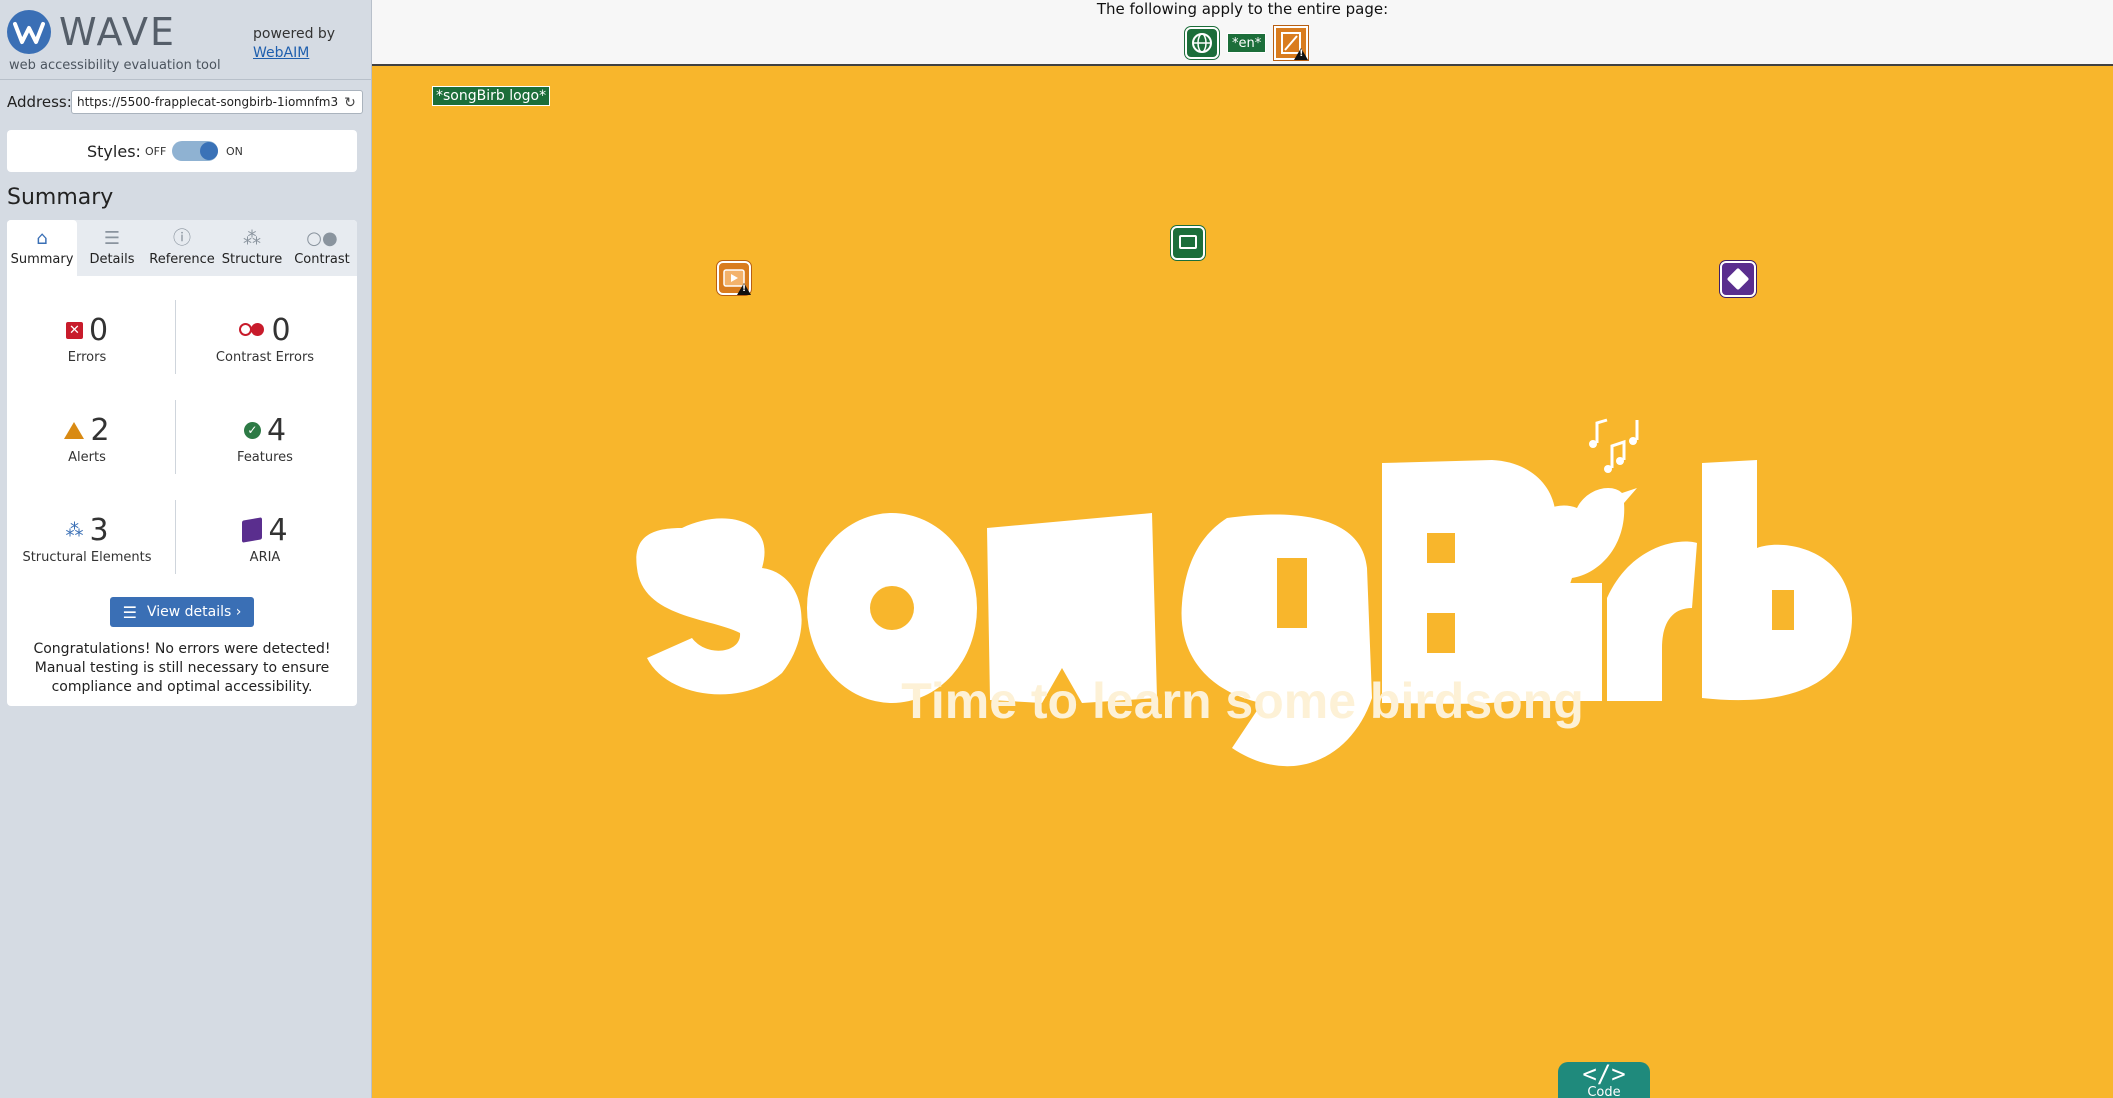  Describe the element at coordinates (87, 557) in the screenshot. I see `structural-label: Structural Elements` at that location.